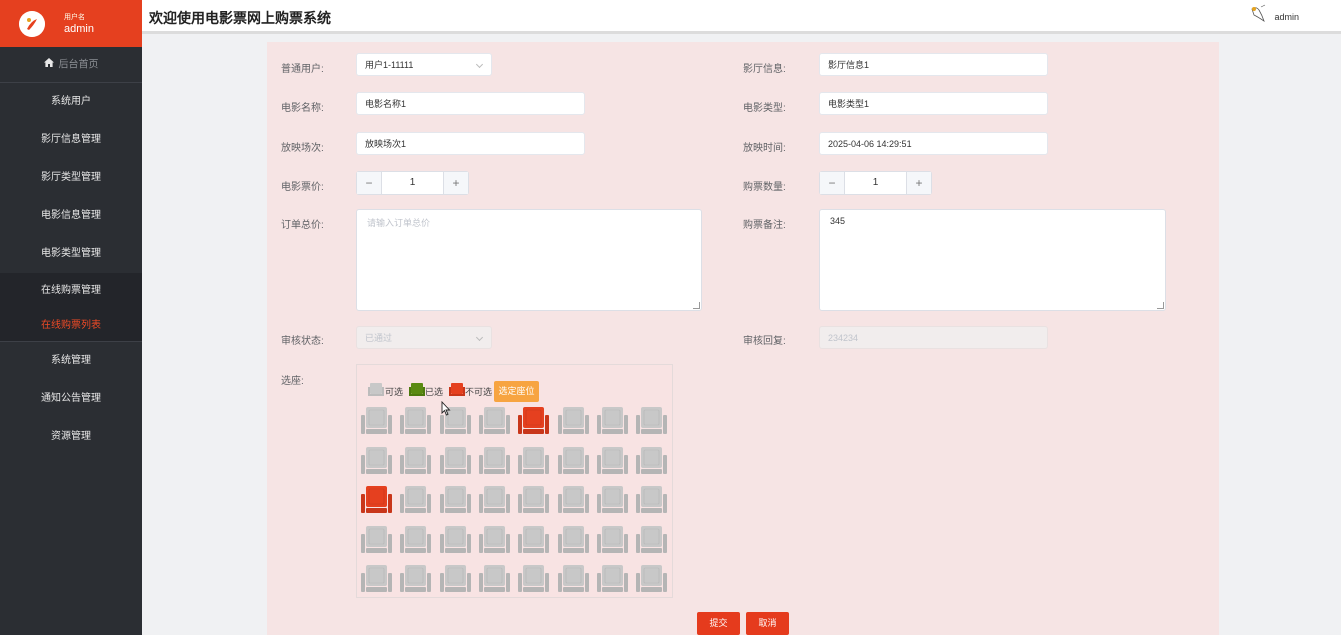 The height and width of the screenshot is (635, 1341). Describe the element at coordinates (302, 69) in the screenshot. I see `user-field-label: 普通用户:` at that location.